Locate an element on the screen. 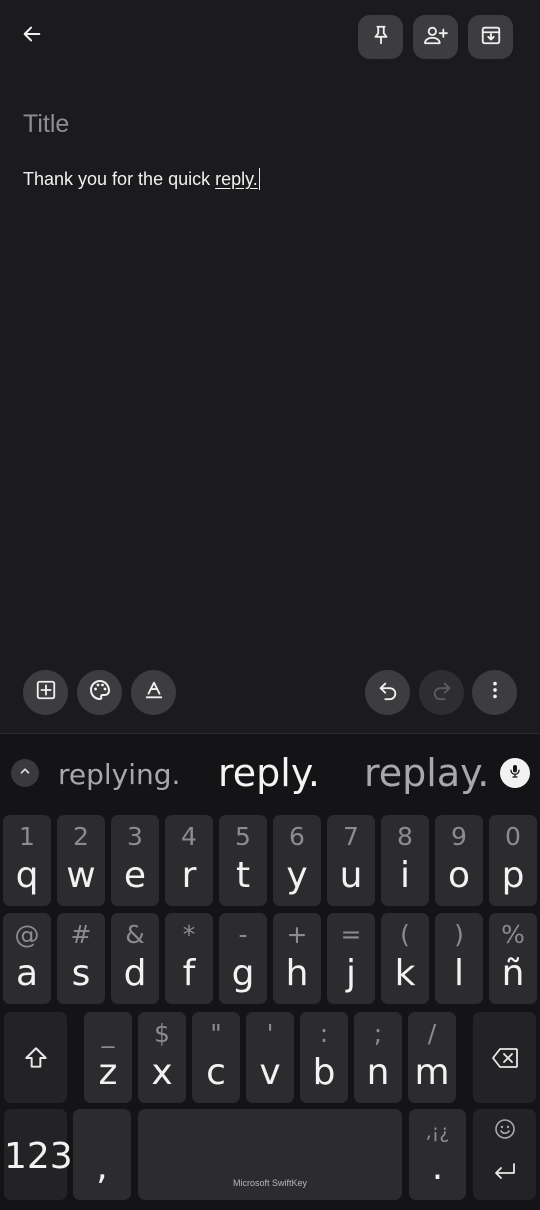 The image size is (540, 1210). key-hint: 4 is located at coordinates (189, 836).